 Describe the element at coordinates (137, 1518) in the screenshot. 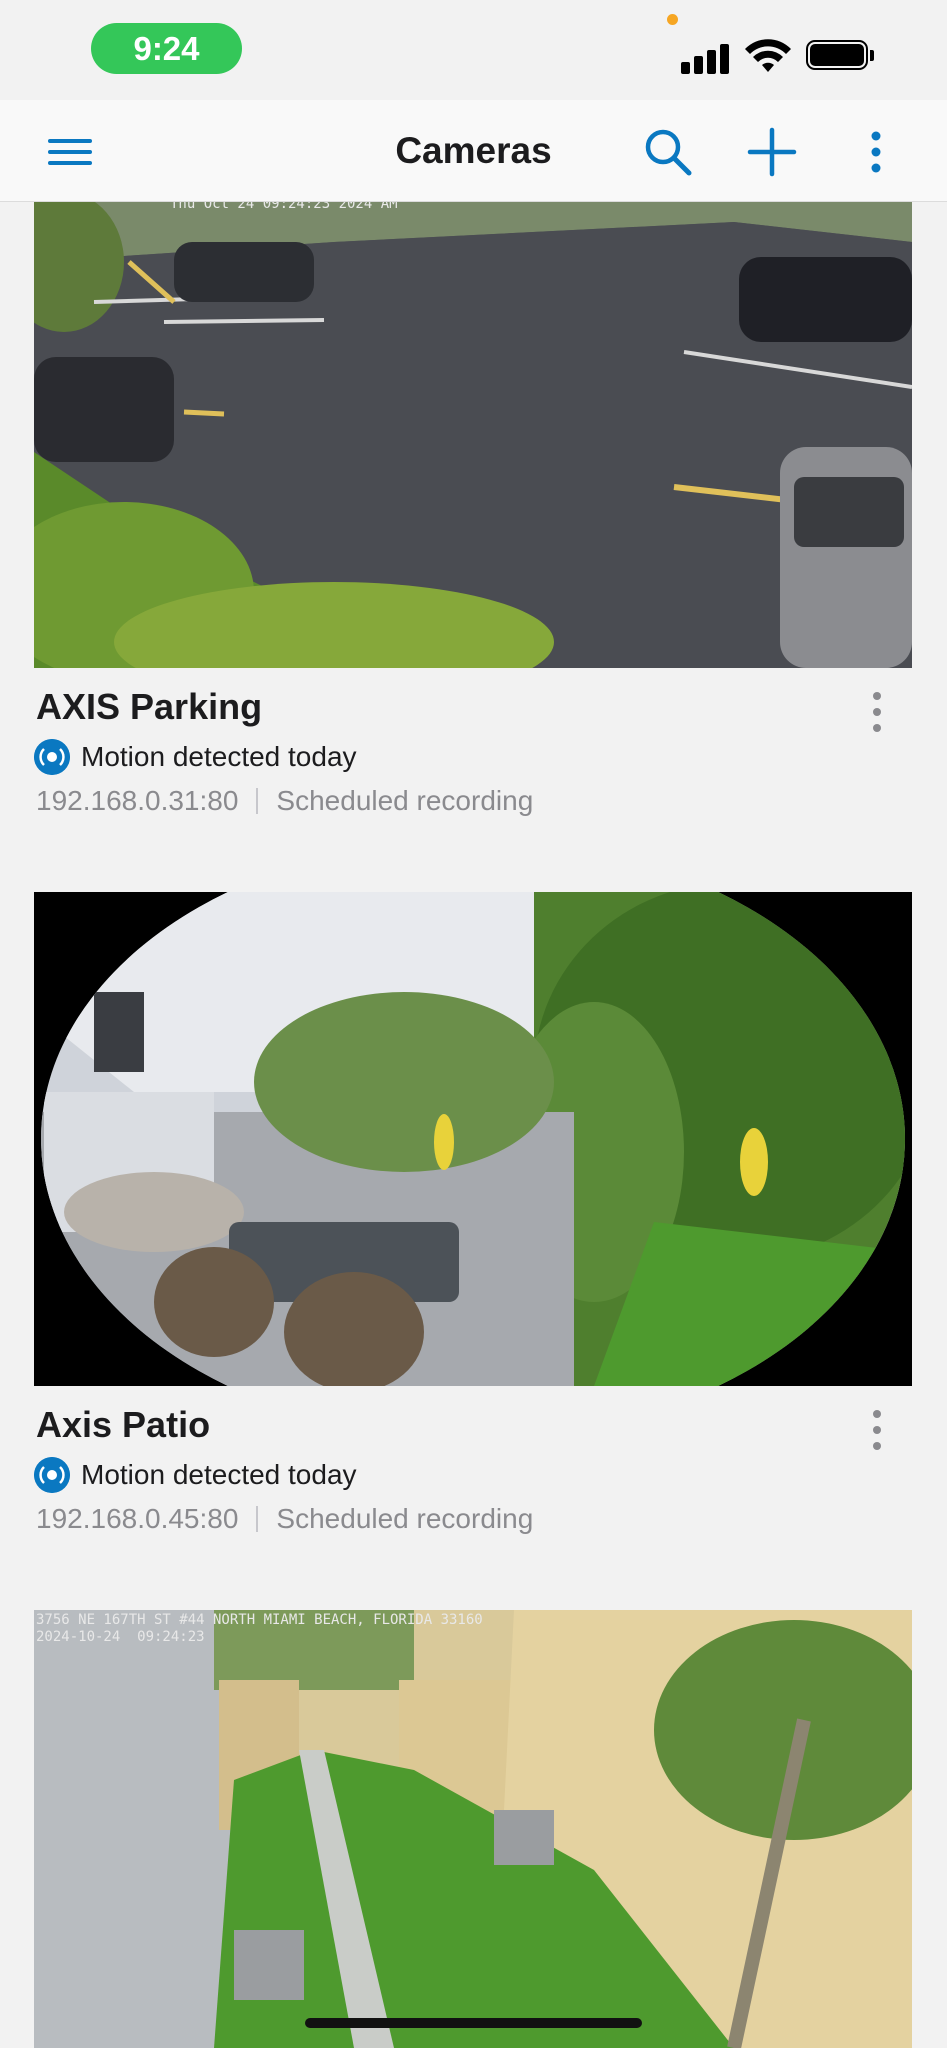

I see `camera-address: 192.168.0.45:80` at that location.